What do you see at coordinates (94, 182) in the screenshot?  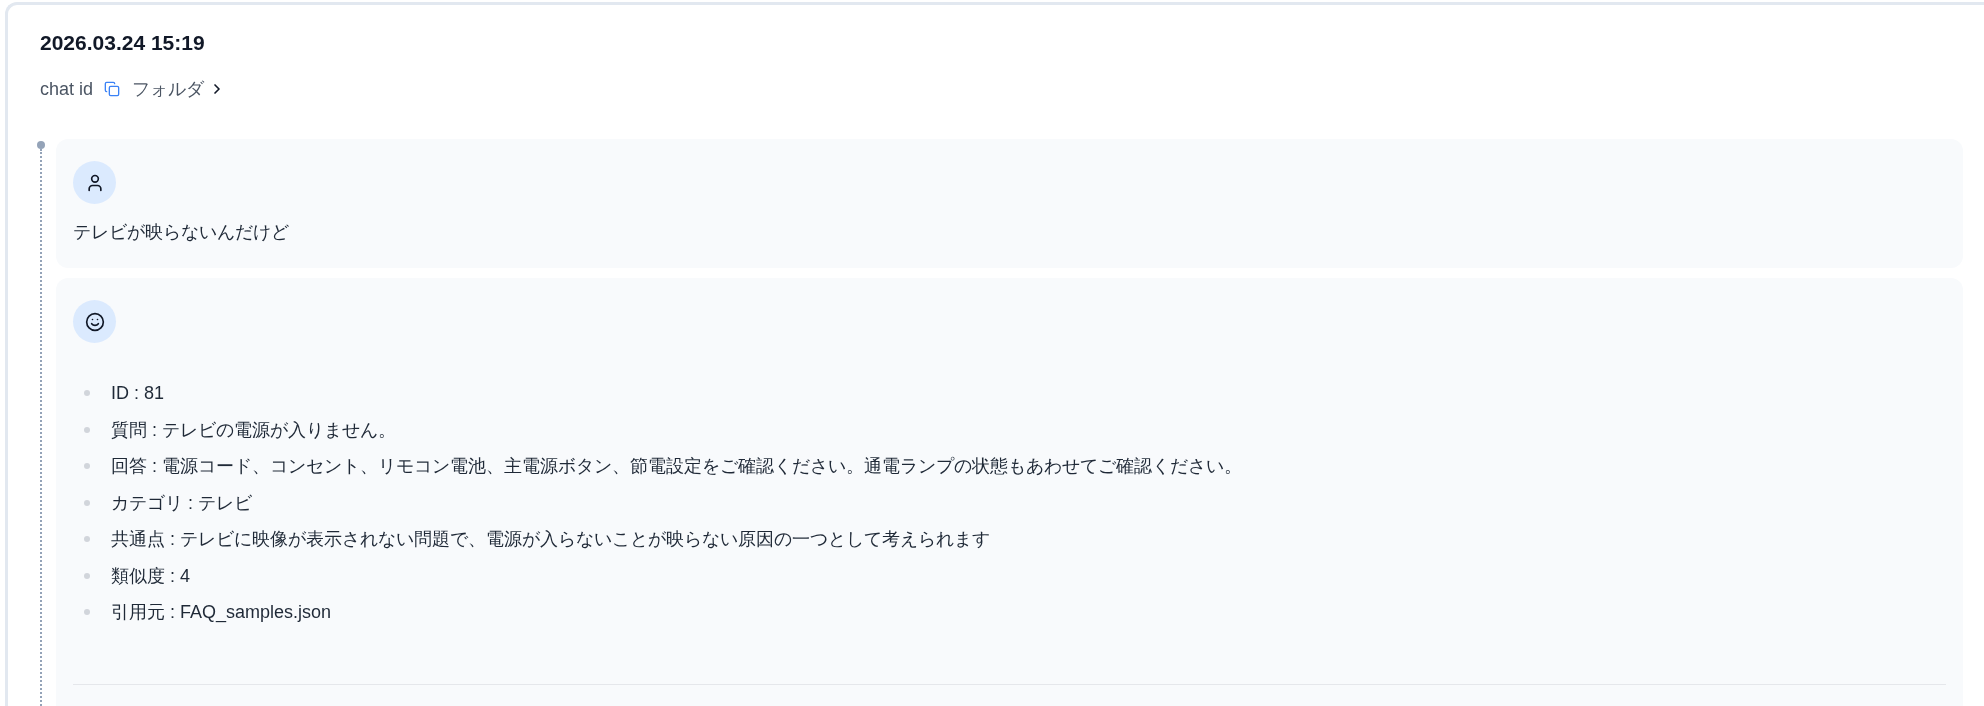 I see `person-avatar-icon` at bounding box center [94, 182].